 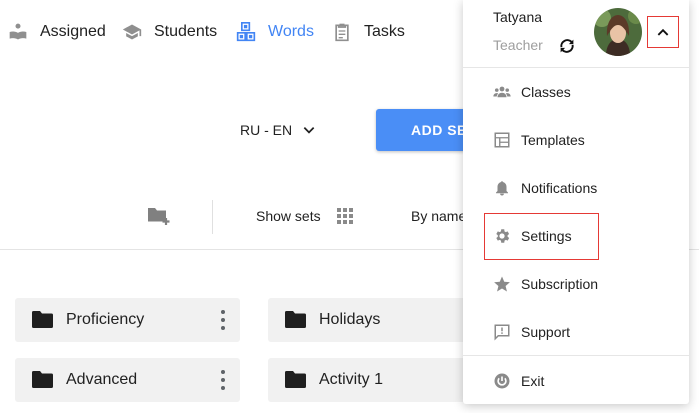 I want to click on menu-item-label: Exit, so click(x=533, y=381).